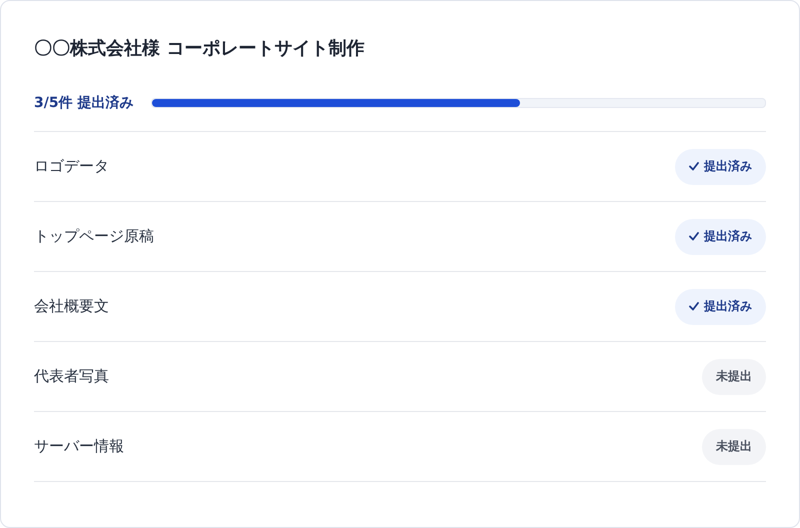  What do you see at coordinates (71, 376) in the screenshot?
I see `item-name: 代表者写真` at bounding box center [71, 376].